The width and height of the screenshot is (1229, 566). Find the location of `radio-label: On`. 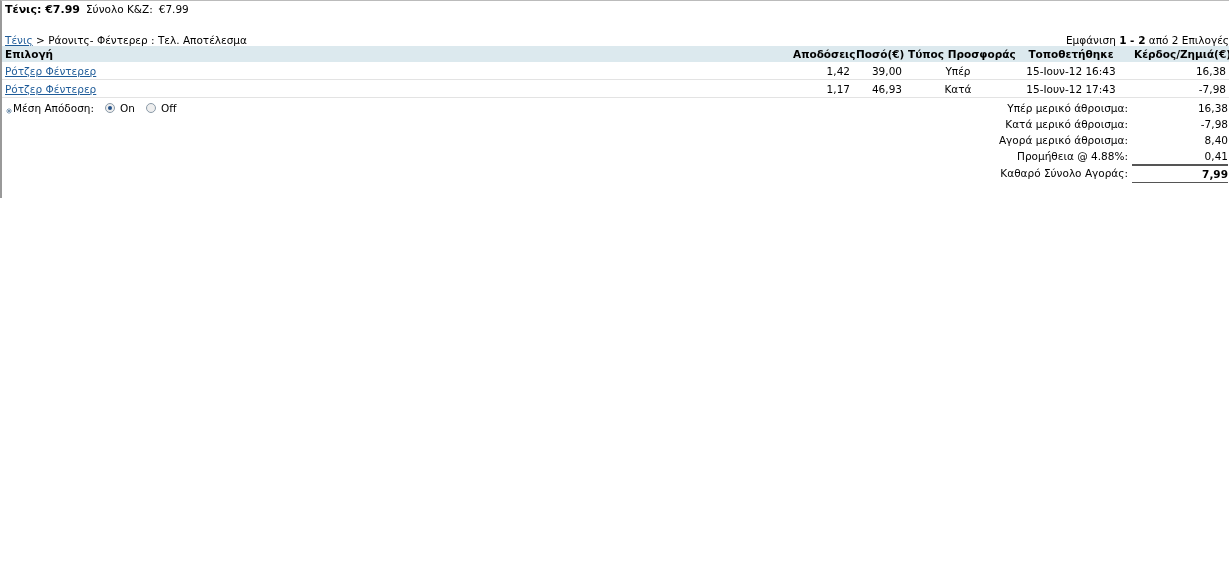

radio-label: On is located at coordinates (127, 108).